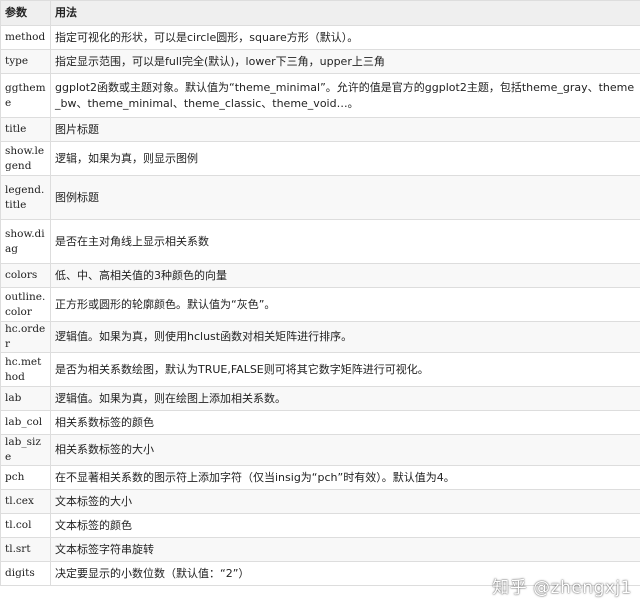 The width and height of the screenshot is (640, 614). Describe the element at coordinates (25, 304) in the screenshot. I see `param-name-cell: outline.color` at that location.